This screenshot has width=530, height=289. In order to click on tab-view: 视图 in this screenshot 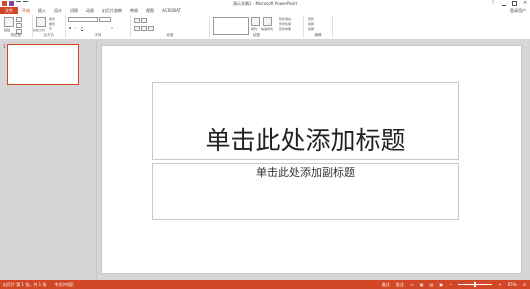, I will do `click(150, 10)`.